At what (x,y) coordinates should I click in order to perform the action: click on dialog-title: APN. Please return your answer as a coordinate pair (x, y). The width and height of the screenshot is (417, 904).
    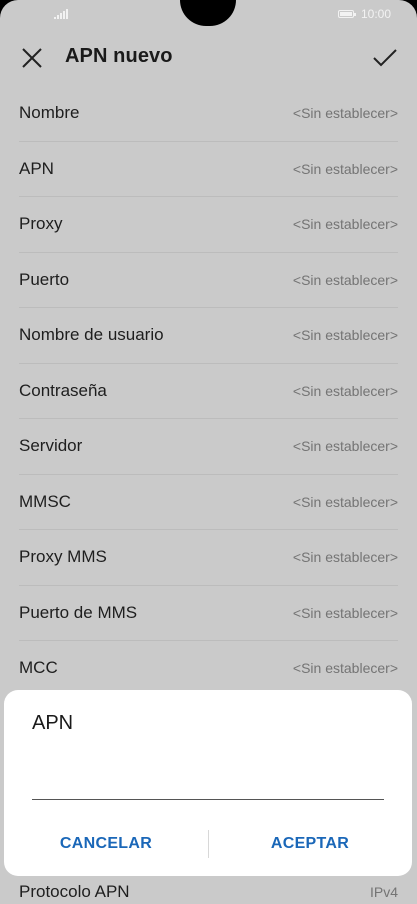
    Looking at the image, I should click on (53, 723).